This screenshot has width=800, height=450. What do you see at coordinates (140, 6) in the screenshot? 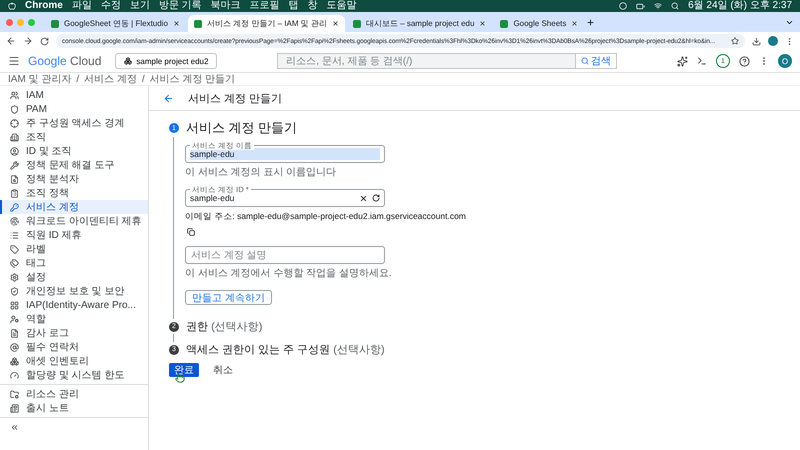
I see `menu-item: 보기` at bounding box center [140, 6].